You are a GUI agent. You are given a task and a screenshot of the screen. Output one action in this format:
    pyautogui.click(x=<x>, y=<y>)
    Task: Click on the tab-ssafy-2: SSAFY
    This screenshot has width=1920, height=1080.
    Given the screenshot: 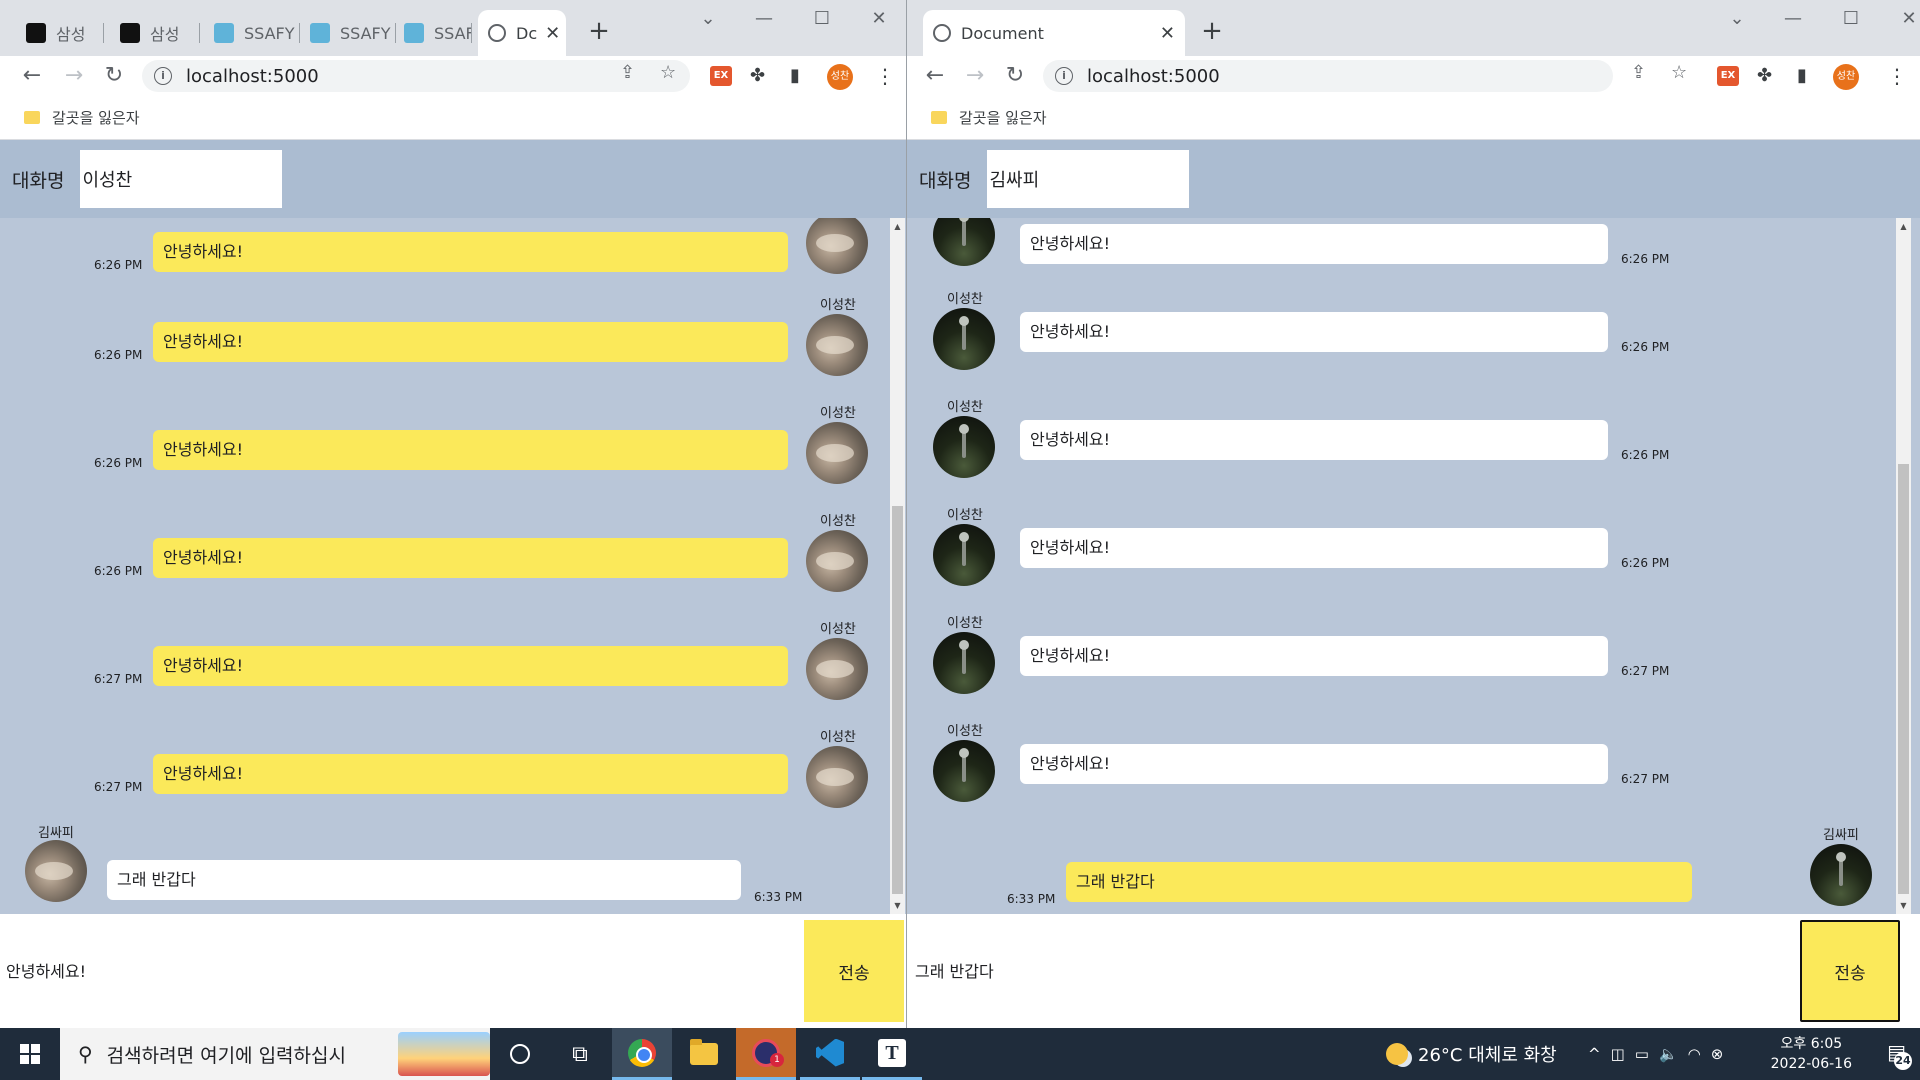 What is the action you would take?
    pyautogui.click(x=348, y=33)
    